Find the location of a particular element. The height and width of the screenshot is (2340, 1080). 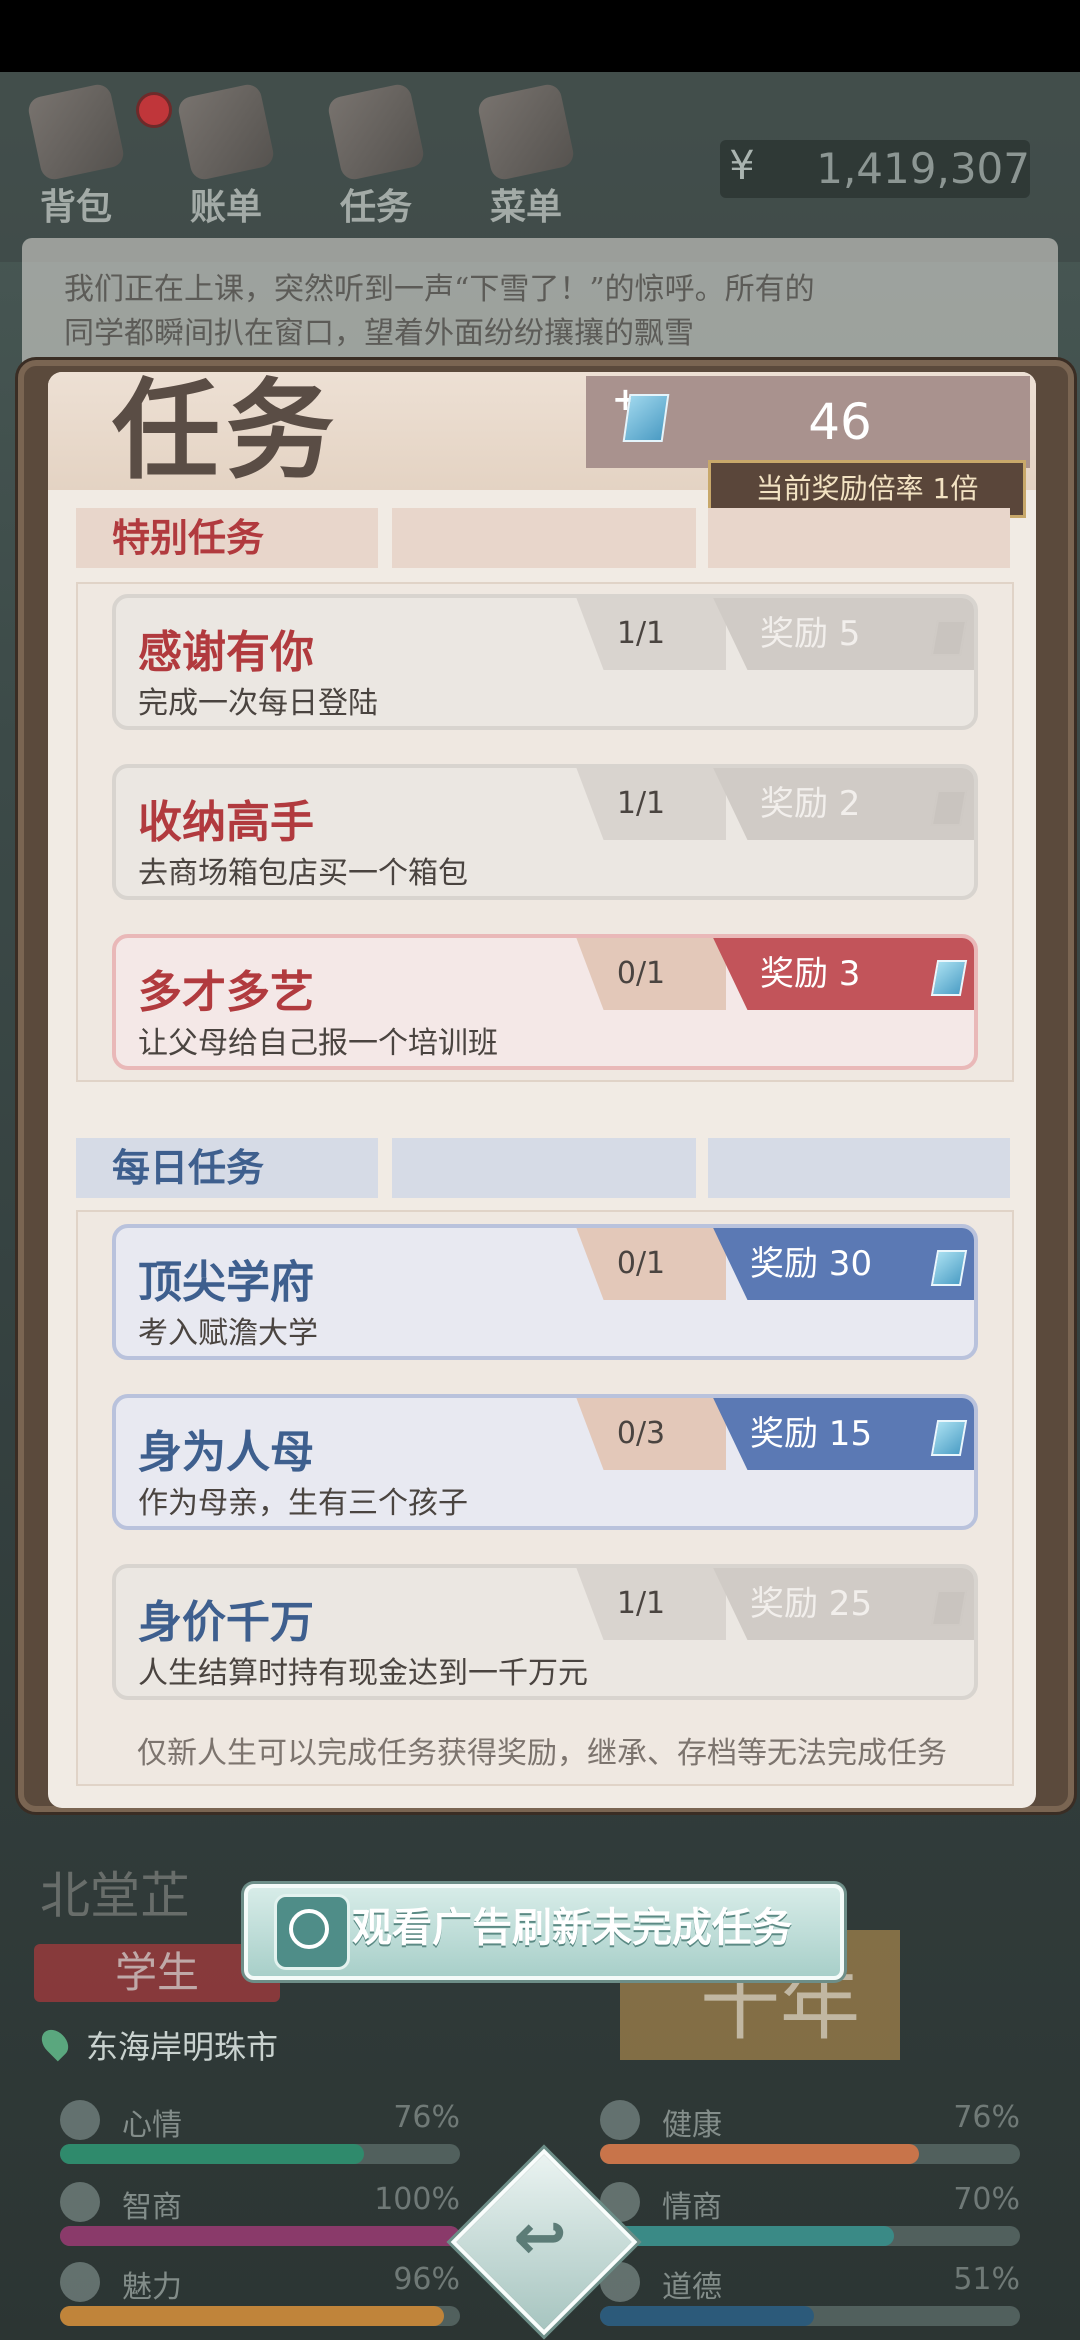

task-name: 身价千万 is located at coordinates (226, 1622).